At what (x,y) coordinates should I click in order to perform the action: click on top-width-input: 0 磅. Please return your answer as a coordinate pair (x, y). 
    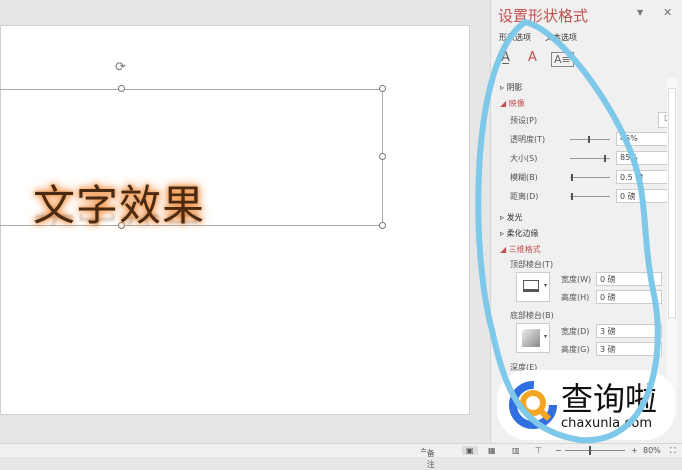
    Looking at the image, I should click on (629, 279).